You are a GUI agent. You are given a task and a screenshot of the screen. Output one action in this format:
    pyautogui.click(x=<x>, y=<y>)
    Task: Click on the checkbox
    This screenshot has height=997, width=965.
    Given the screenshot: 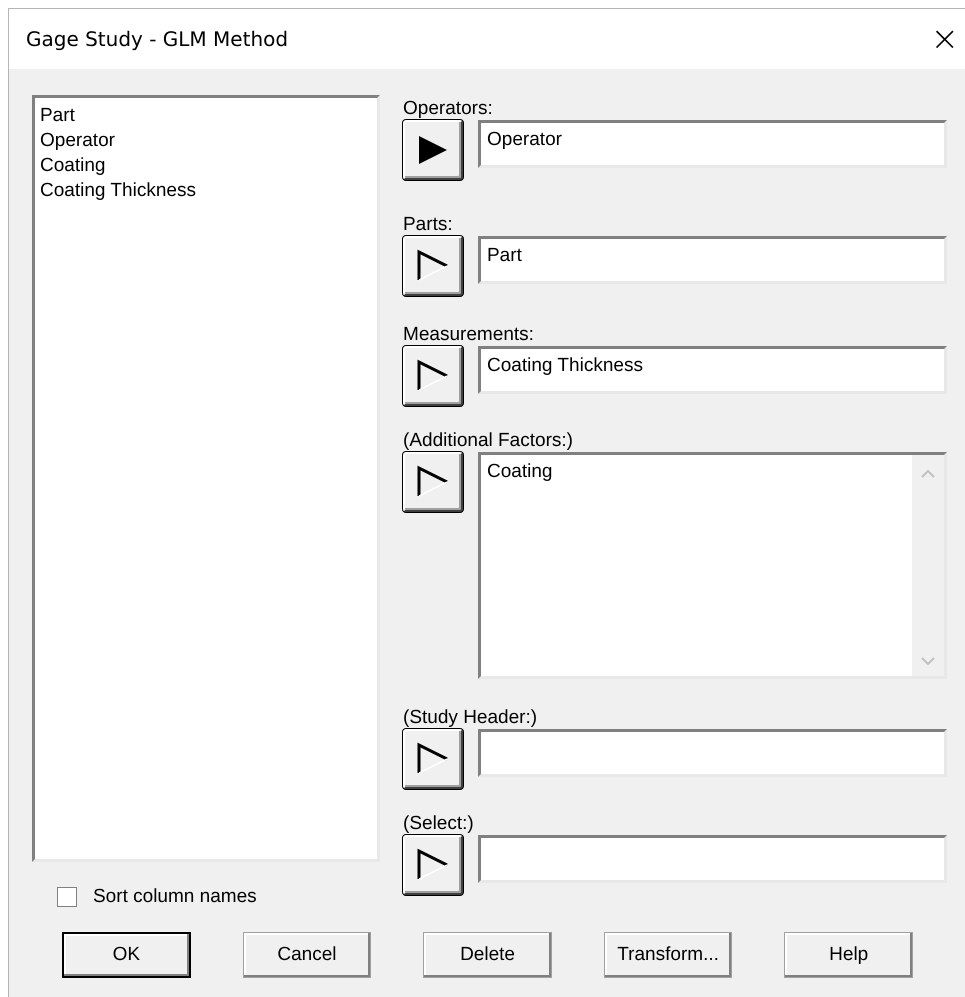 What is the action you would take?
    pyautogui.click(x=67, y=897)
    